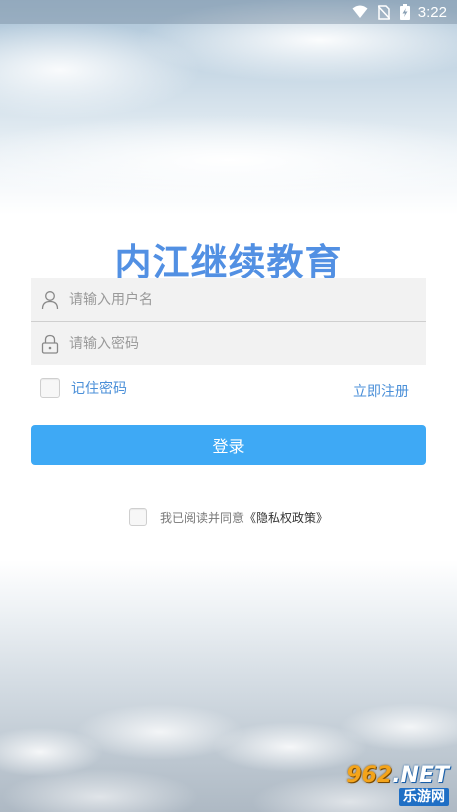  Describe the element at coordinates (238, 343) in the screenshot. I see `password-input` at that location.